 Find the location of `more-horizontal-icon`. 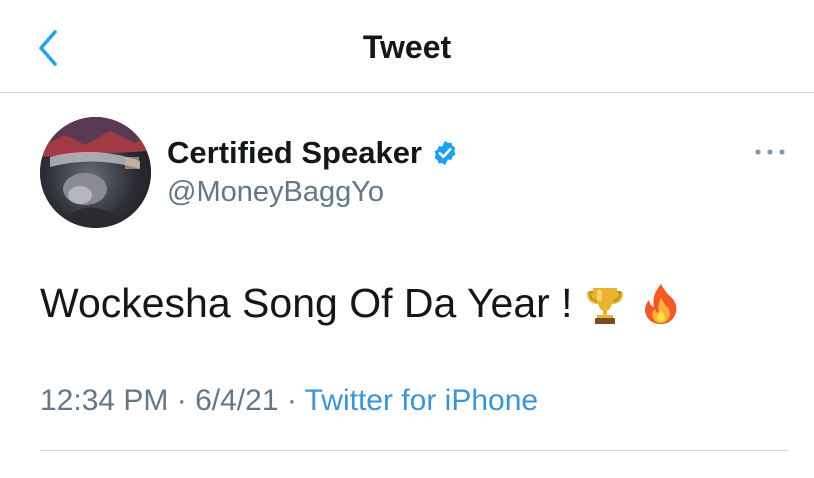

more-horizontal-icon is located at coordinates (770, 152).